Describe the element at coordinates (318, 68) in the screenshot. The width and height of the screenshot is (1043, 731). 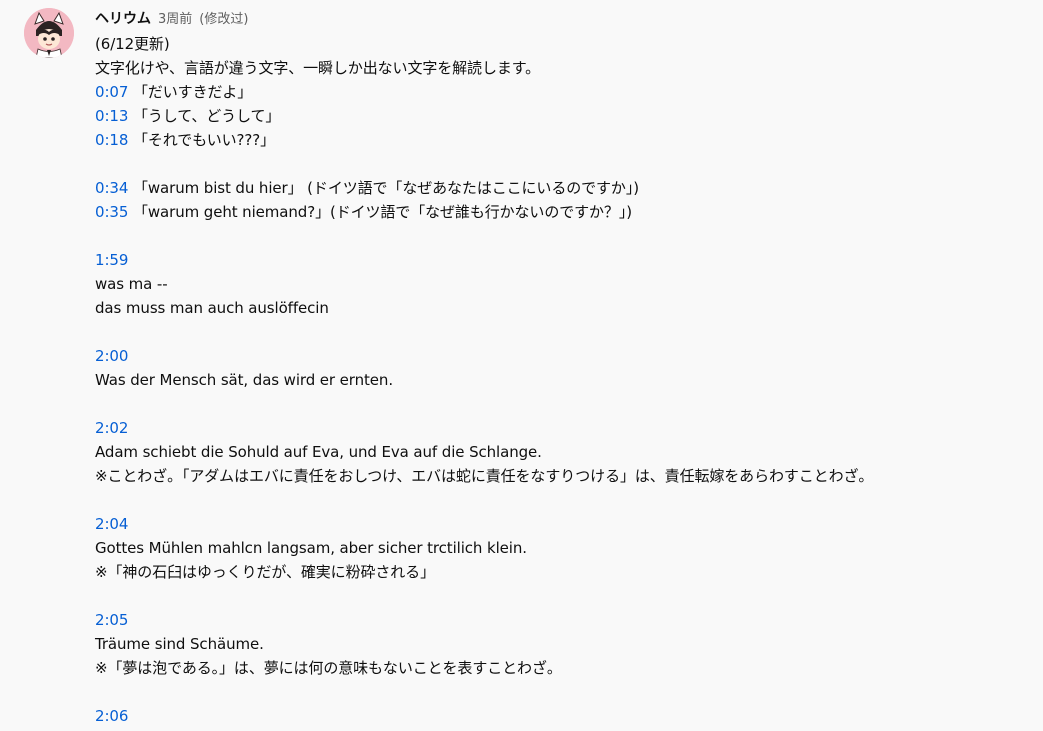
I see `comment-line-text: 文字化けや、言語が違う文字、一瞬しか出ない文字を解読します。` at that location.